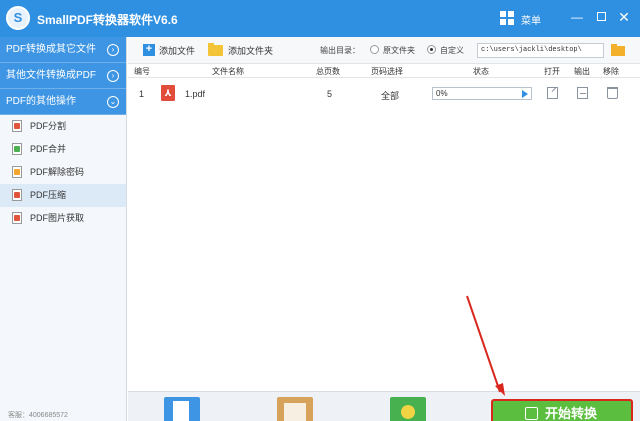  Describe the element at coordinates (387, 71) in the screenshot. I see `col-page-select: 页码选择` at that location.